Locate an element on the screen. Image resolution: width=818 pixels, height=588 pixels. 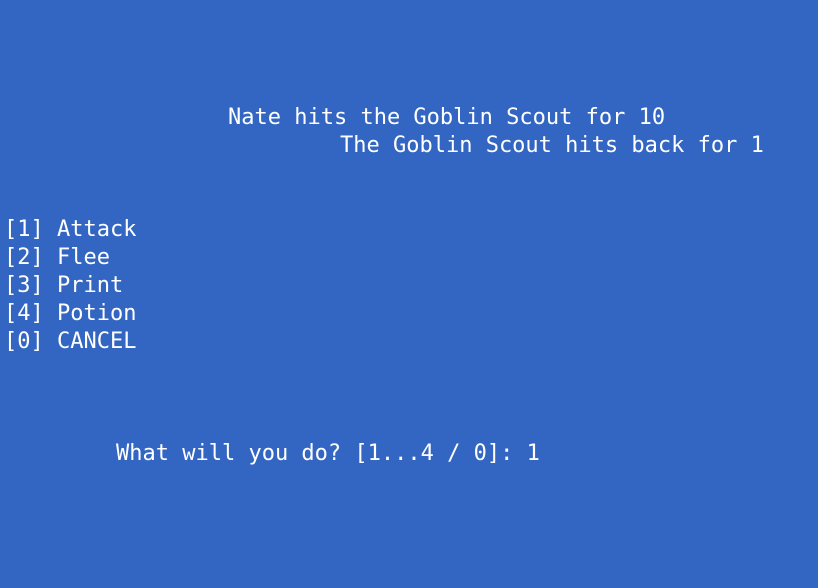
menu-item-cancel: [0] CANCEL is located at coordinates (70, 342).